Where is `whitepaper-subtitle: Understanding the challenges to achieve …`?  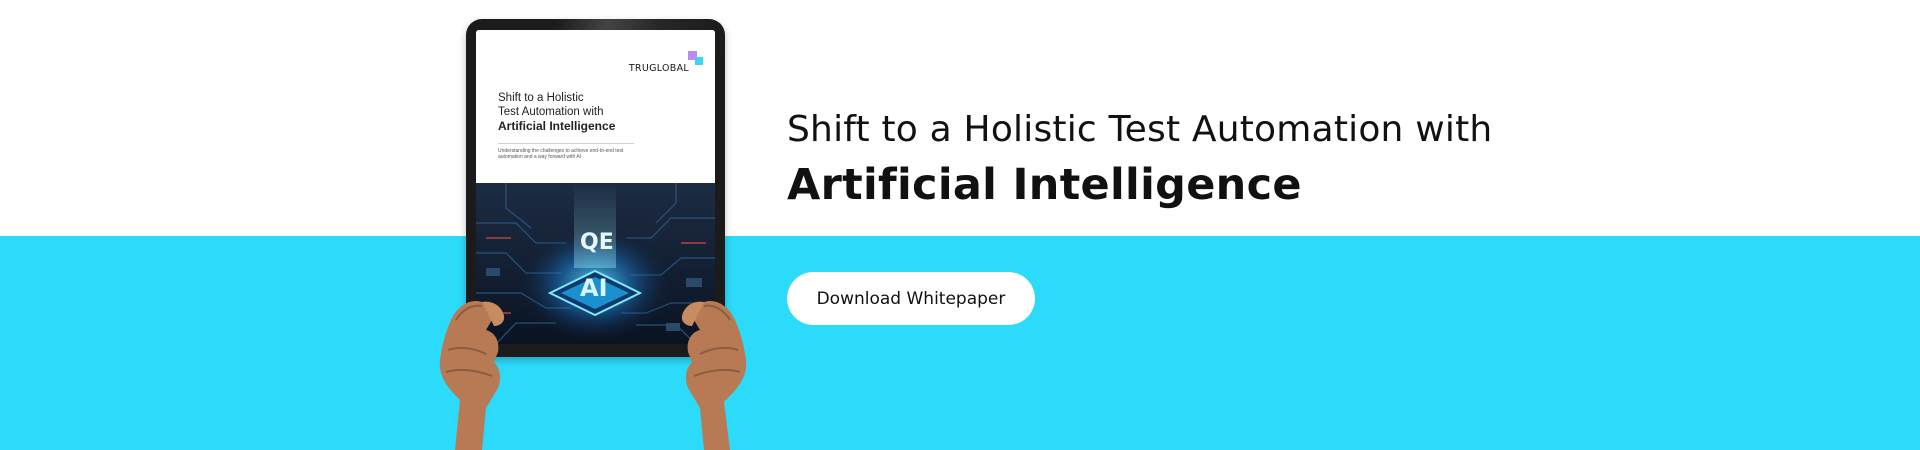 whitepaper-subtitle: Understanding the challenges to achieve … is located at coordinates (561, 154).